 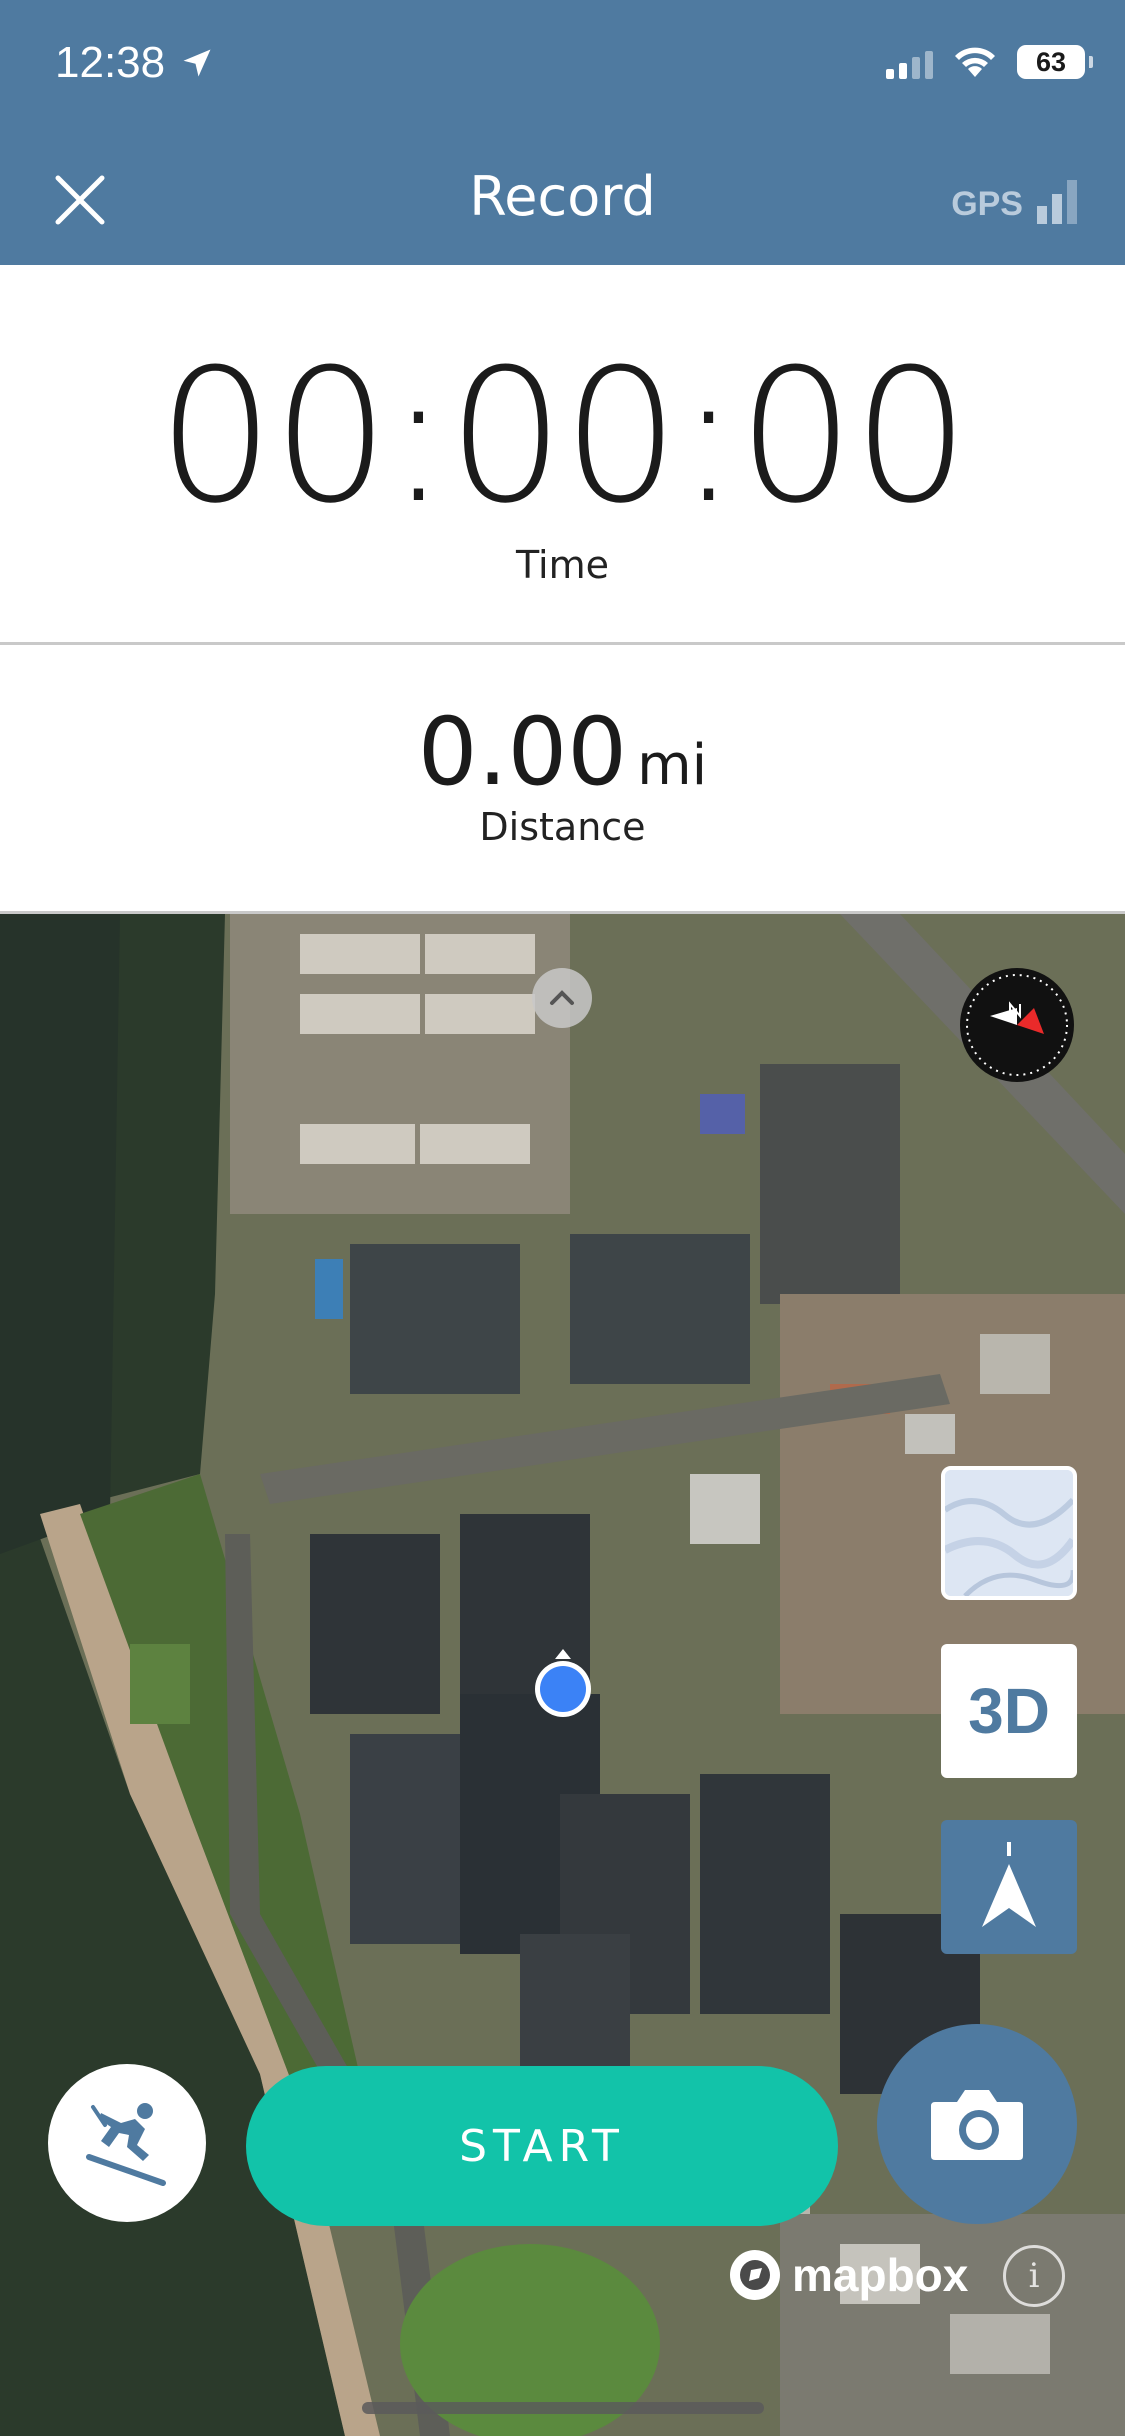 What do you see at coordinates (563, 1683) in the screenshot?
I see `current-location-marker` at bounding box center [563, 1683].